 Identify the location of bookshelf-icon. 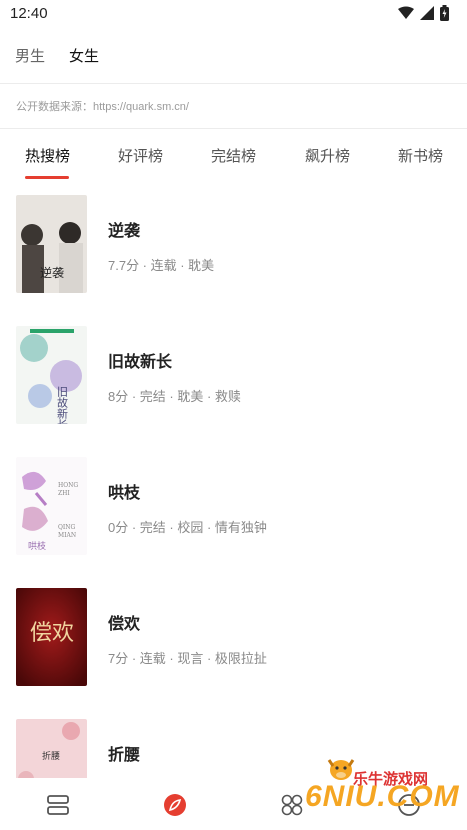
(58, 805).